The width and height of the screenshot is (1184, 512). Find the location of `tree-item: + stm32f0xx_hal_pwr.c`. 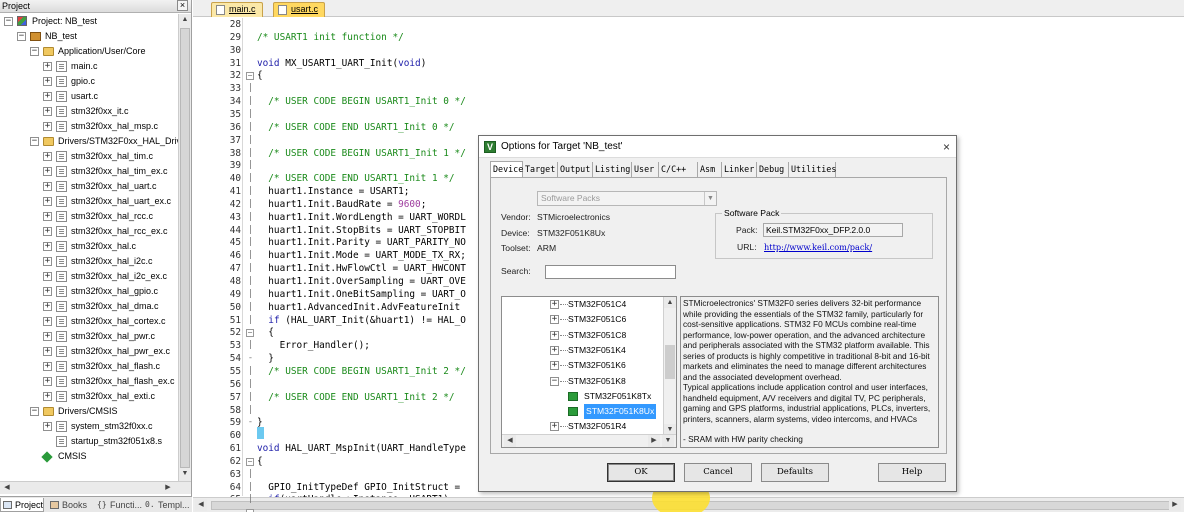

tree-item: + stm32f0xx_hal_pwr.c is located at coordinates (89, 336).